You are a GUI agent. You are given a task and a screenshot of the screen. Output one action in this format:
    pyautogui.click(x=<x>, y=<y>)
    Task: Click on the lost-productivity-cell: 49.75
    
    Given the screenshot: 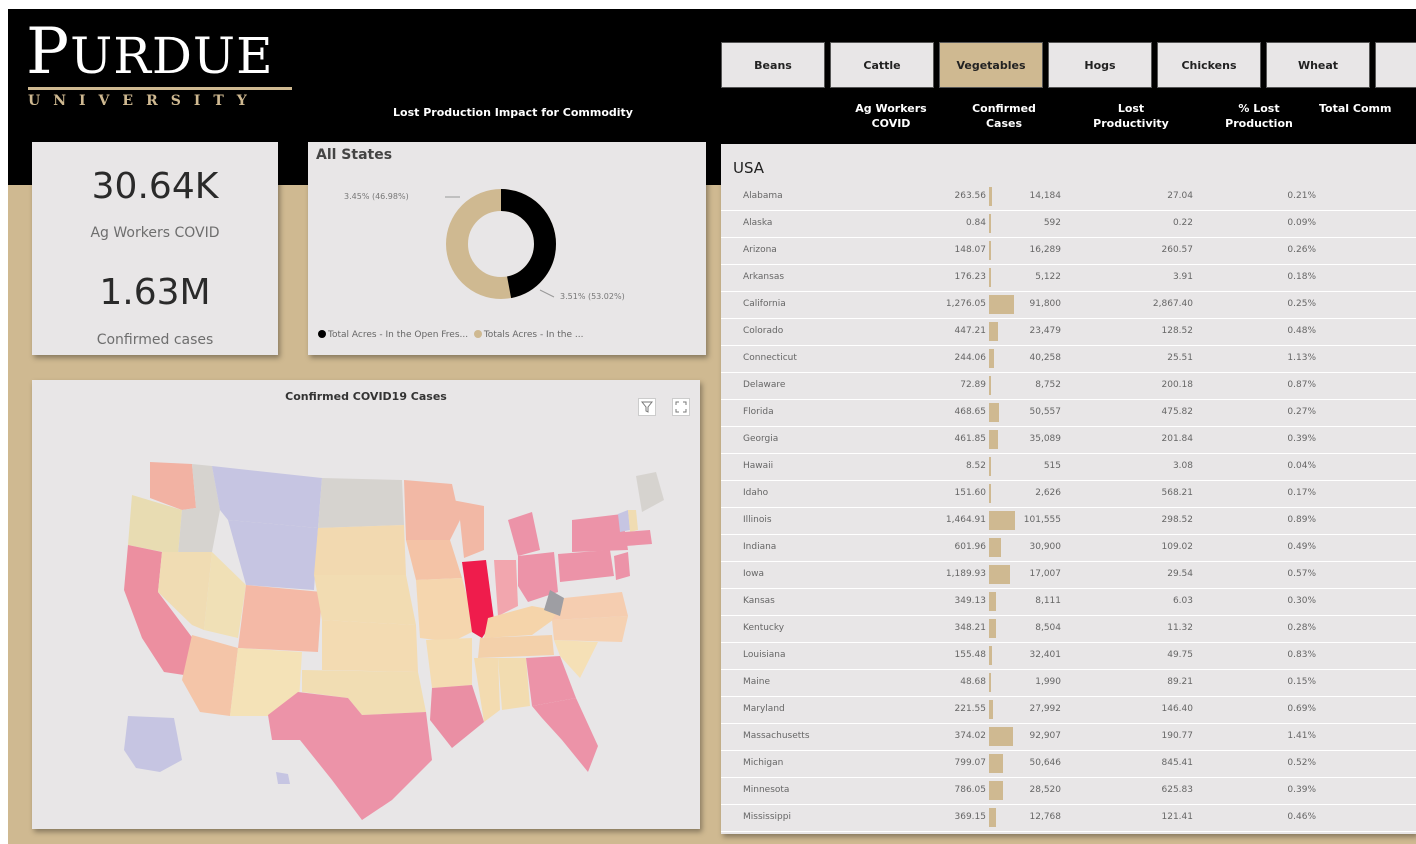 What is the action you would take?
    pyautogui.click(x=1180, y=655)
    